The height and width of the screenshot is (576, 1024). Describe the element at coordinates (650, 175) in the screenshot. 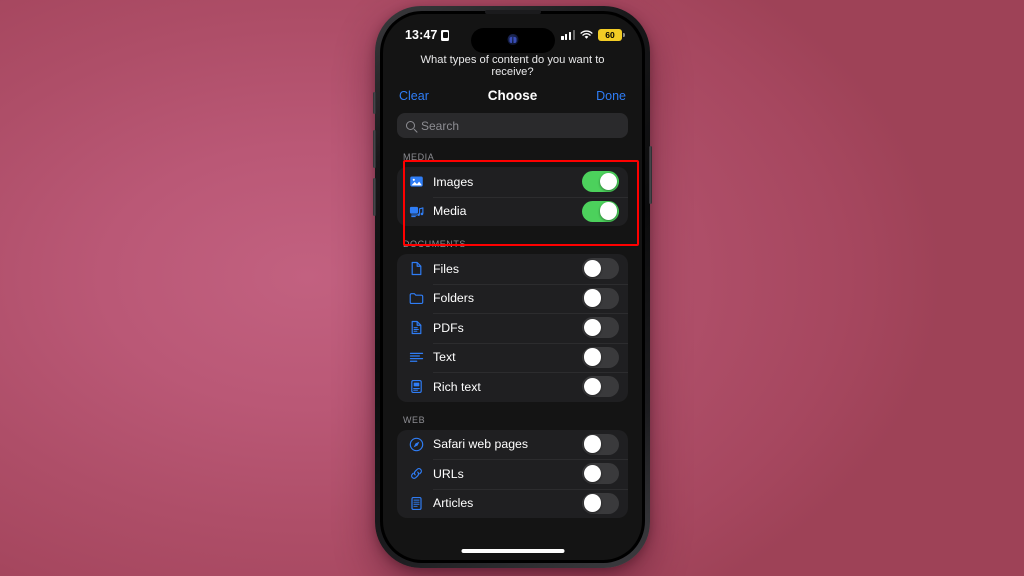

I see `power-button` at that location.